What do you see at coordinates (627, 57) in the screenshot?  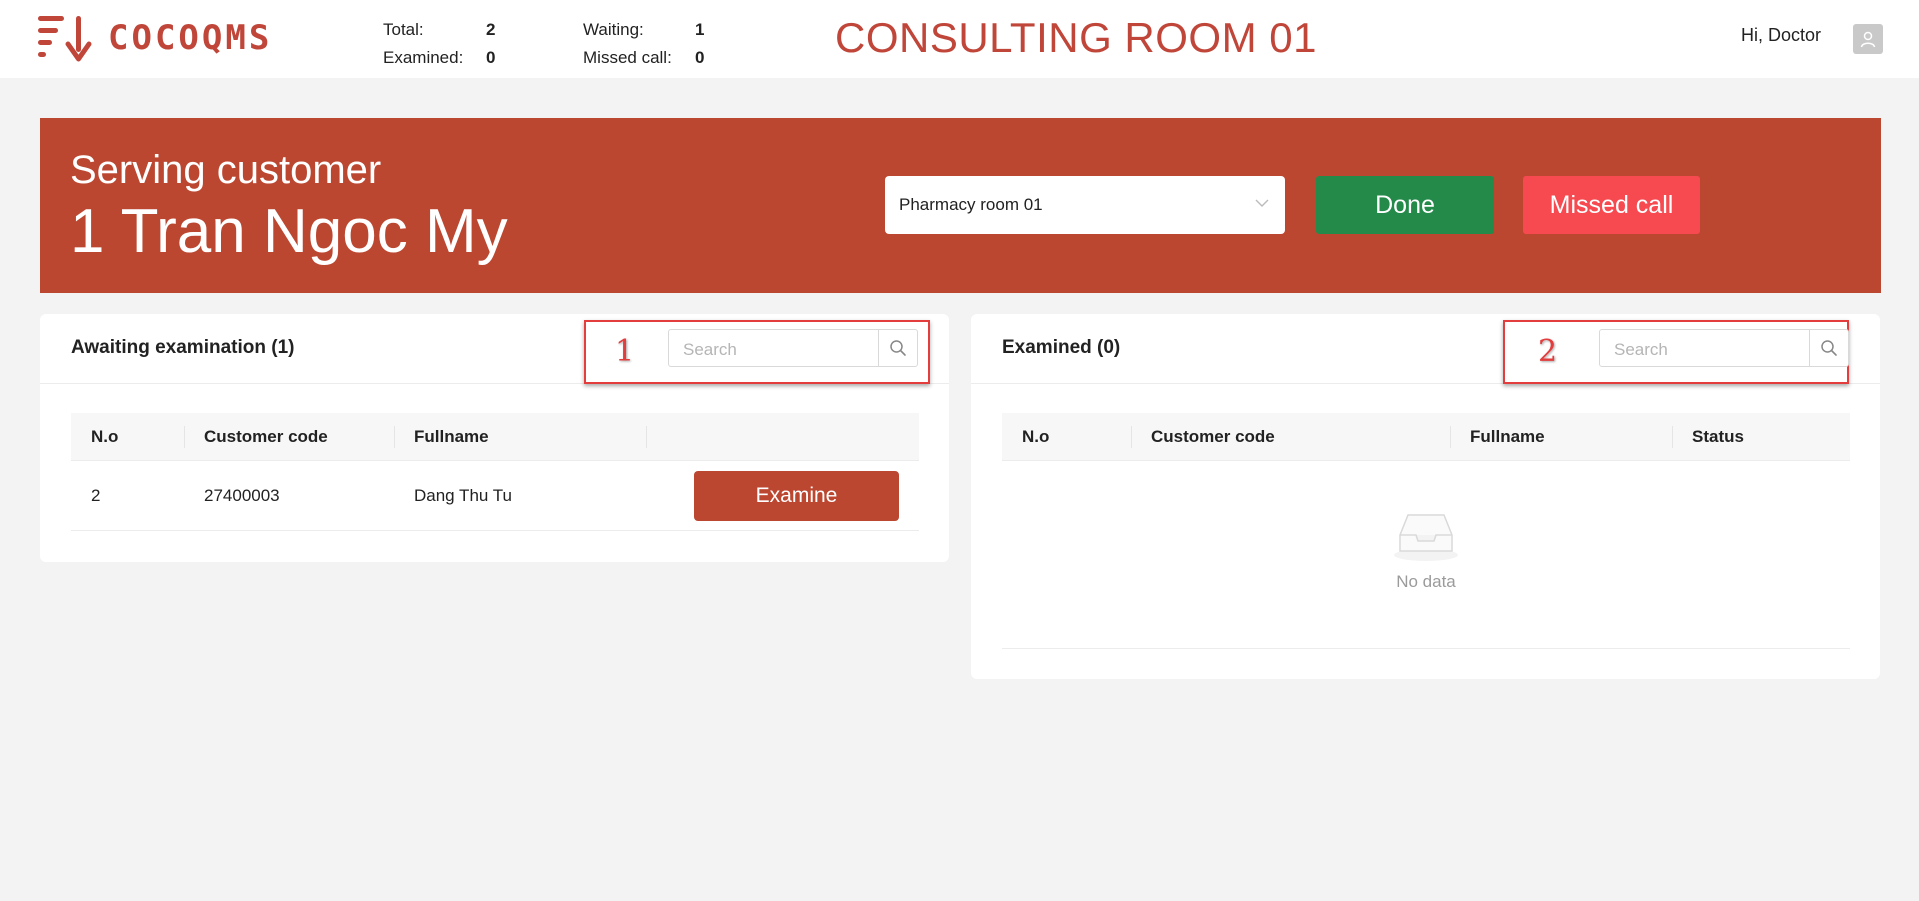 I see `stat-label: Missed call:` at bounding box center [627, 57].